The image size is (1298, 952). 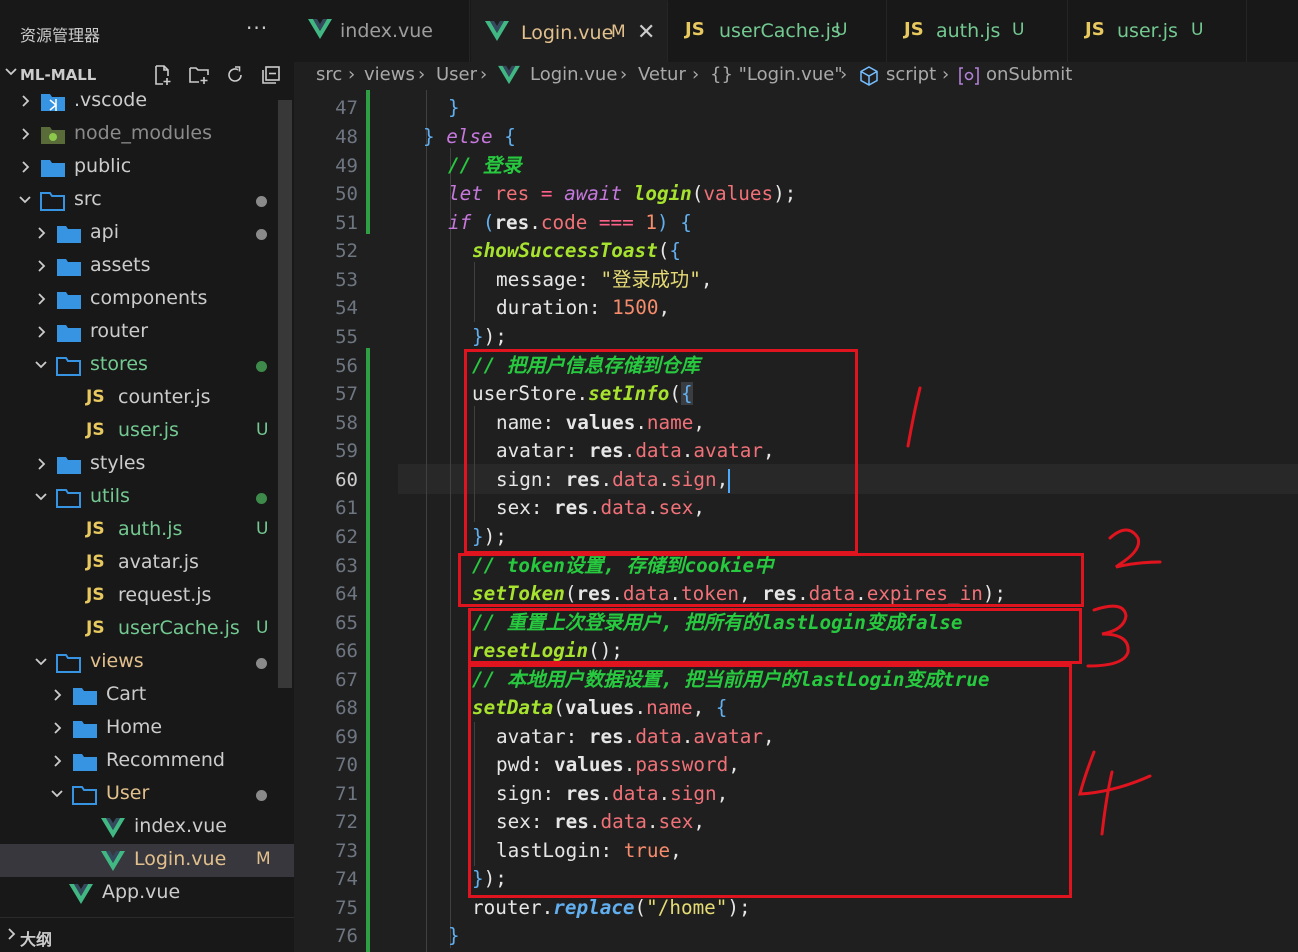 I want to click on tree-item-label: App.vue, so click(x=141, y=892).